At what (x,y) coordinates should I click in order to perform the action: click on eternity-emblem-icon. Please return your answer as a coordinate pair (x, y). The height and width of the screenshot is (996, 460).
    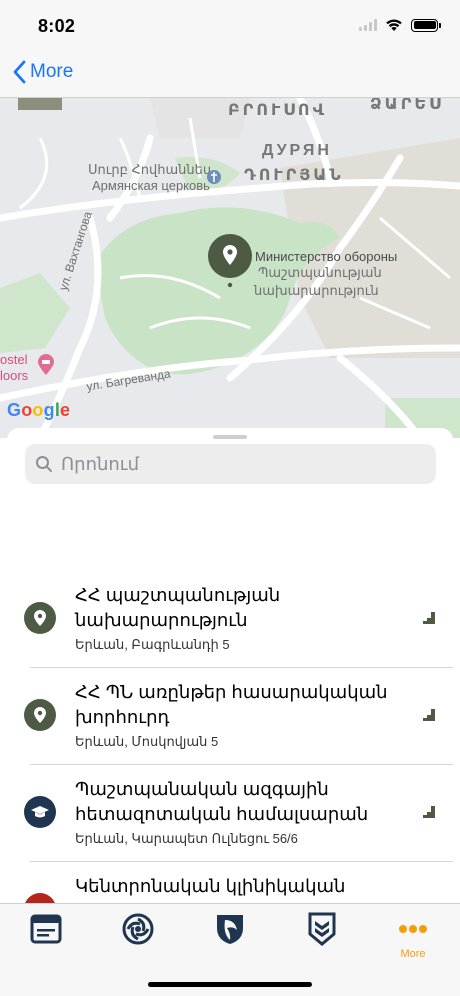
    Looking at the image, I should click on (138, 929).